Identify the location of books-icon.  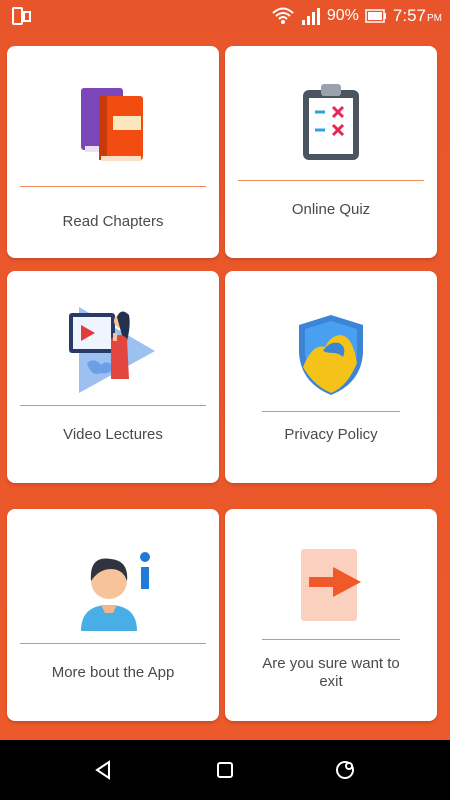
(112, 124).